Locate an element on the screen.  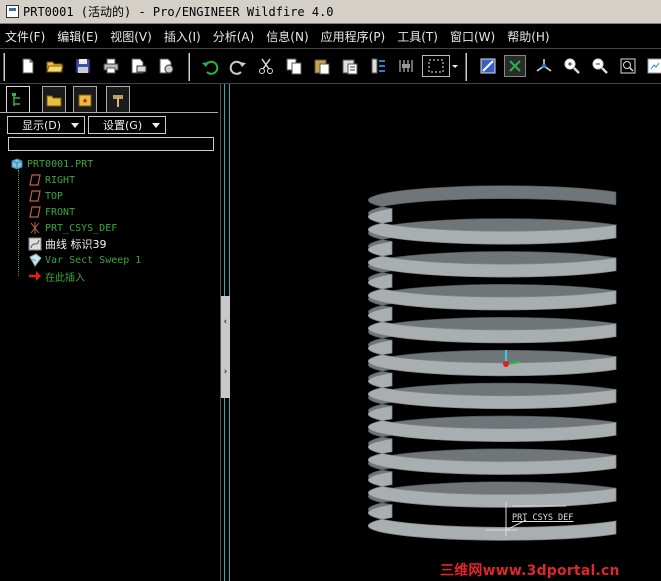
orient-icon is located at coordinates (544, 66).